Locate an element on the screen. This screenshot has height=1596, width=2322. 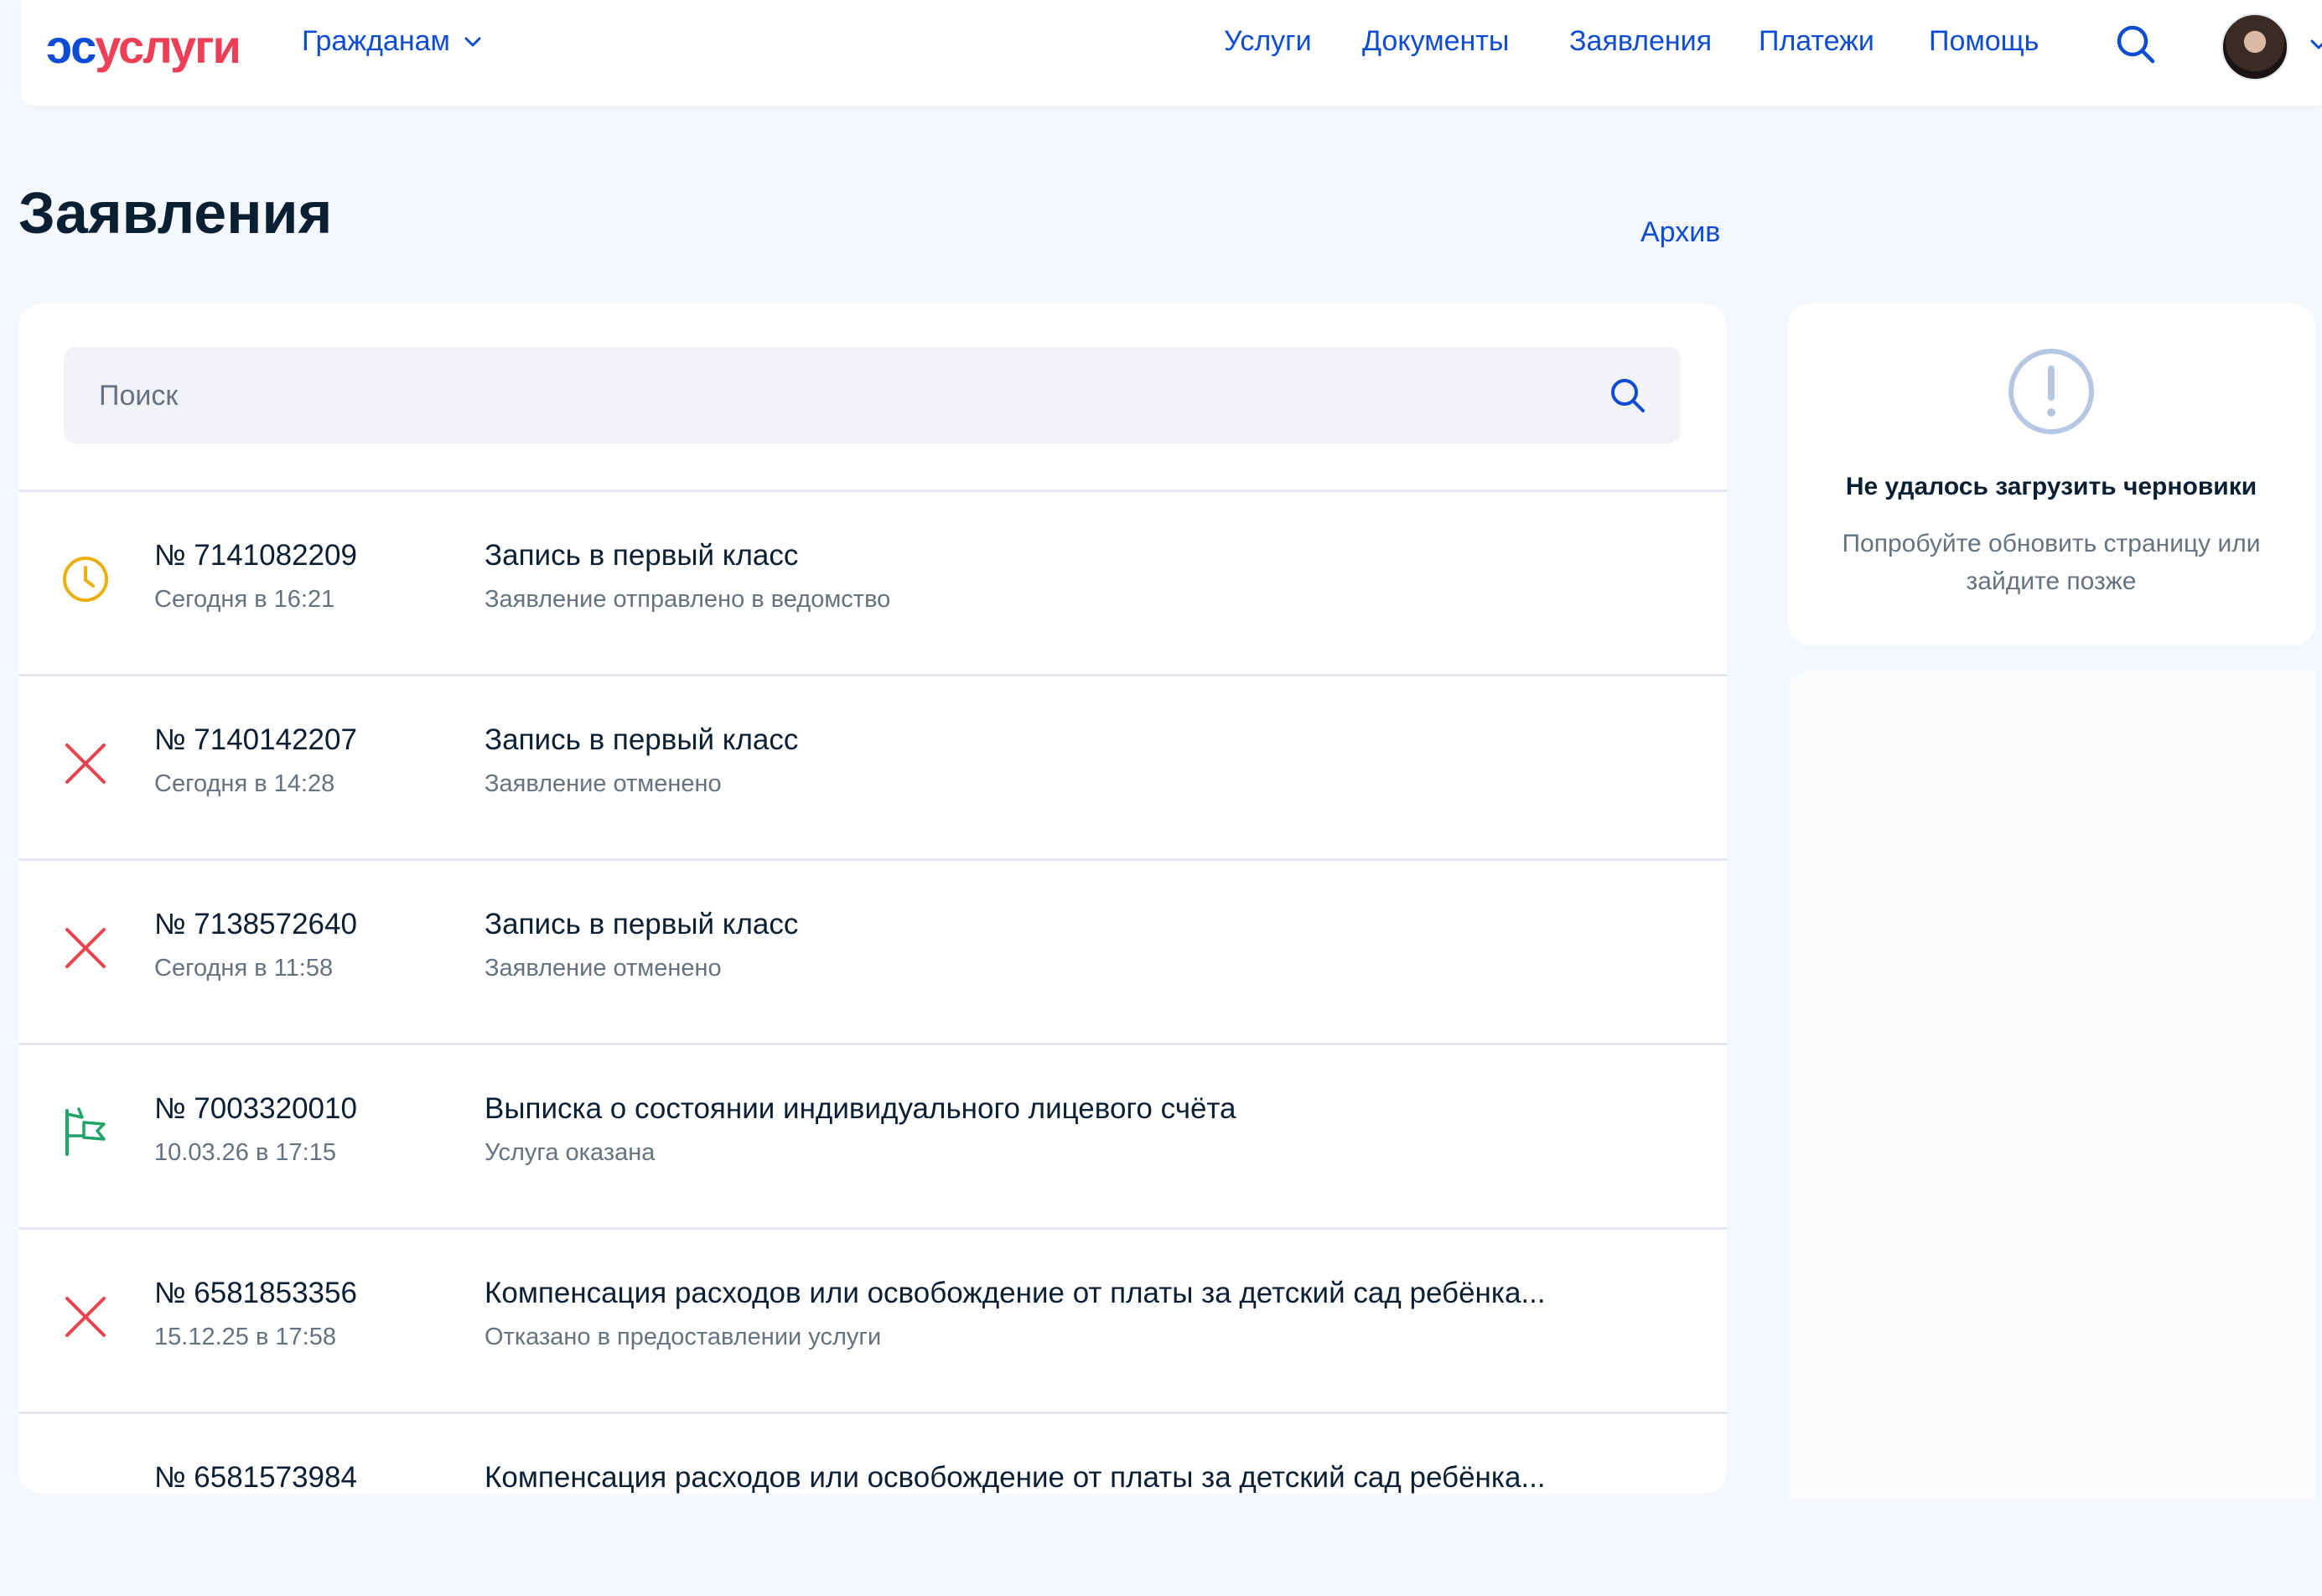
exclamation-circle-icon is located at coordinates (2051, 391).